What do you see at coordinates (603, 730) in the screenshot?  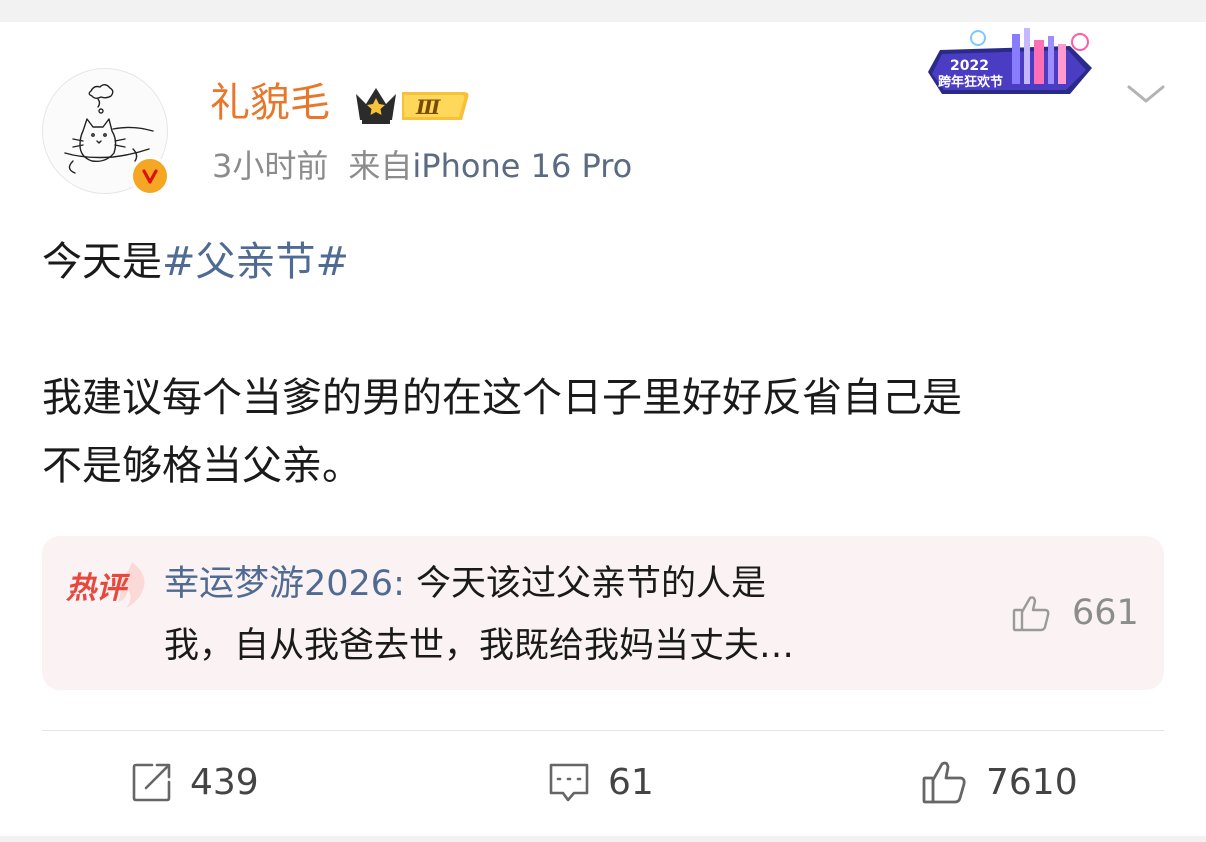 I see `divider` at bounding box center [603, 730].